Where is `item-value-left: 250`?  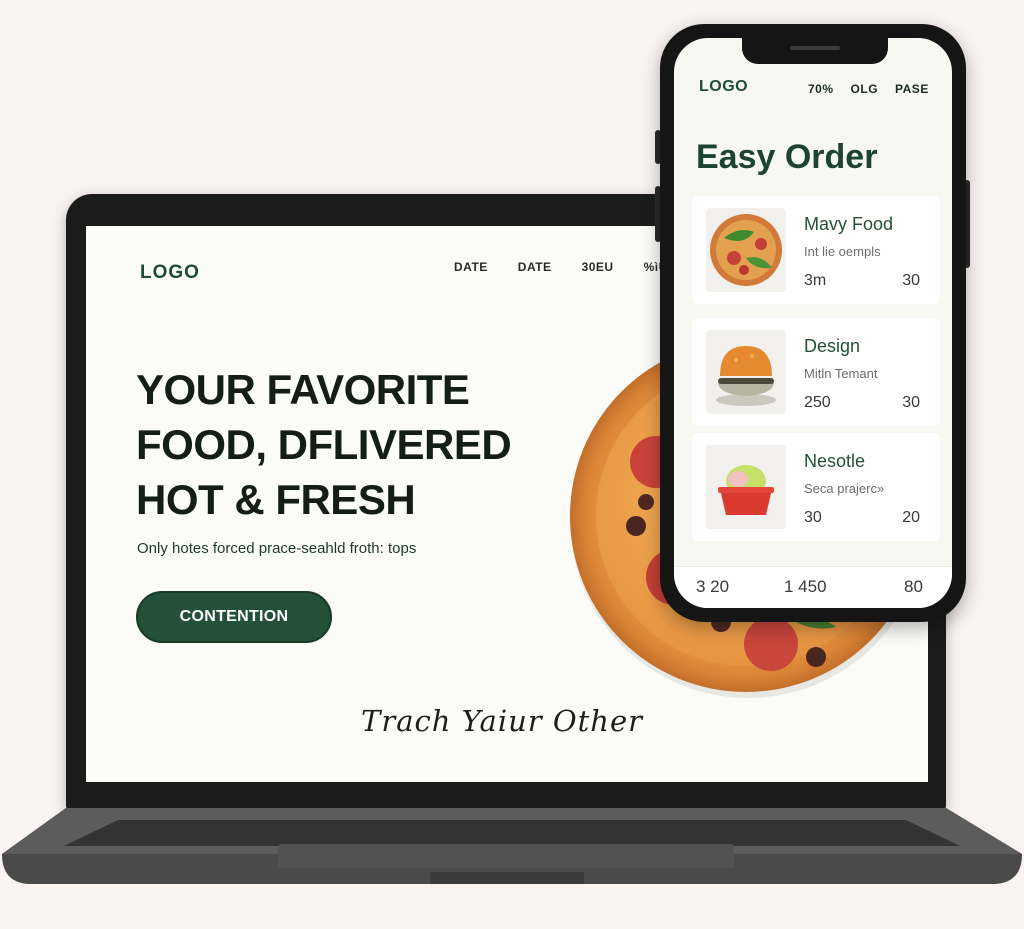 item-value-left: 250 is located at coordinates (817, 402).